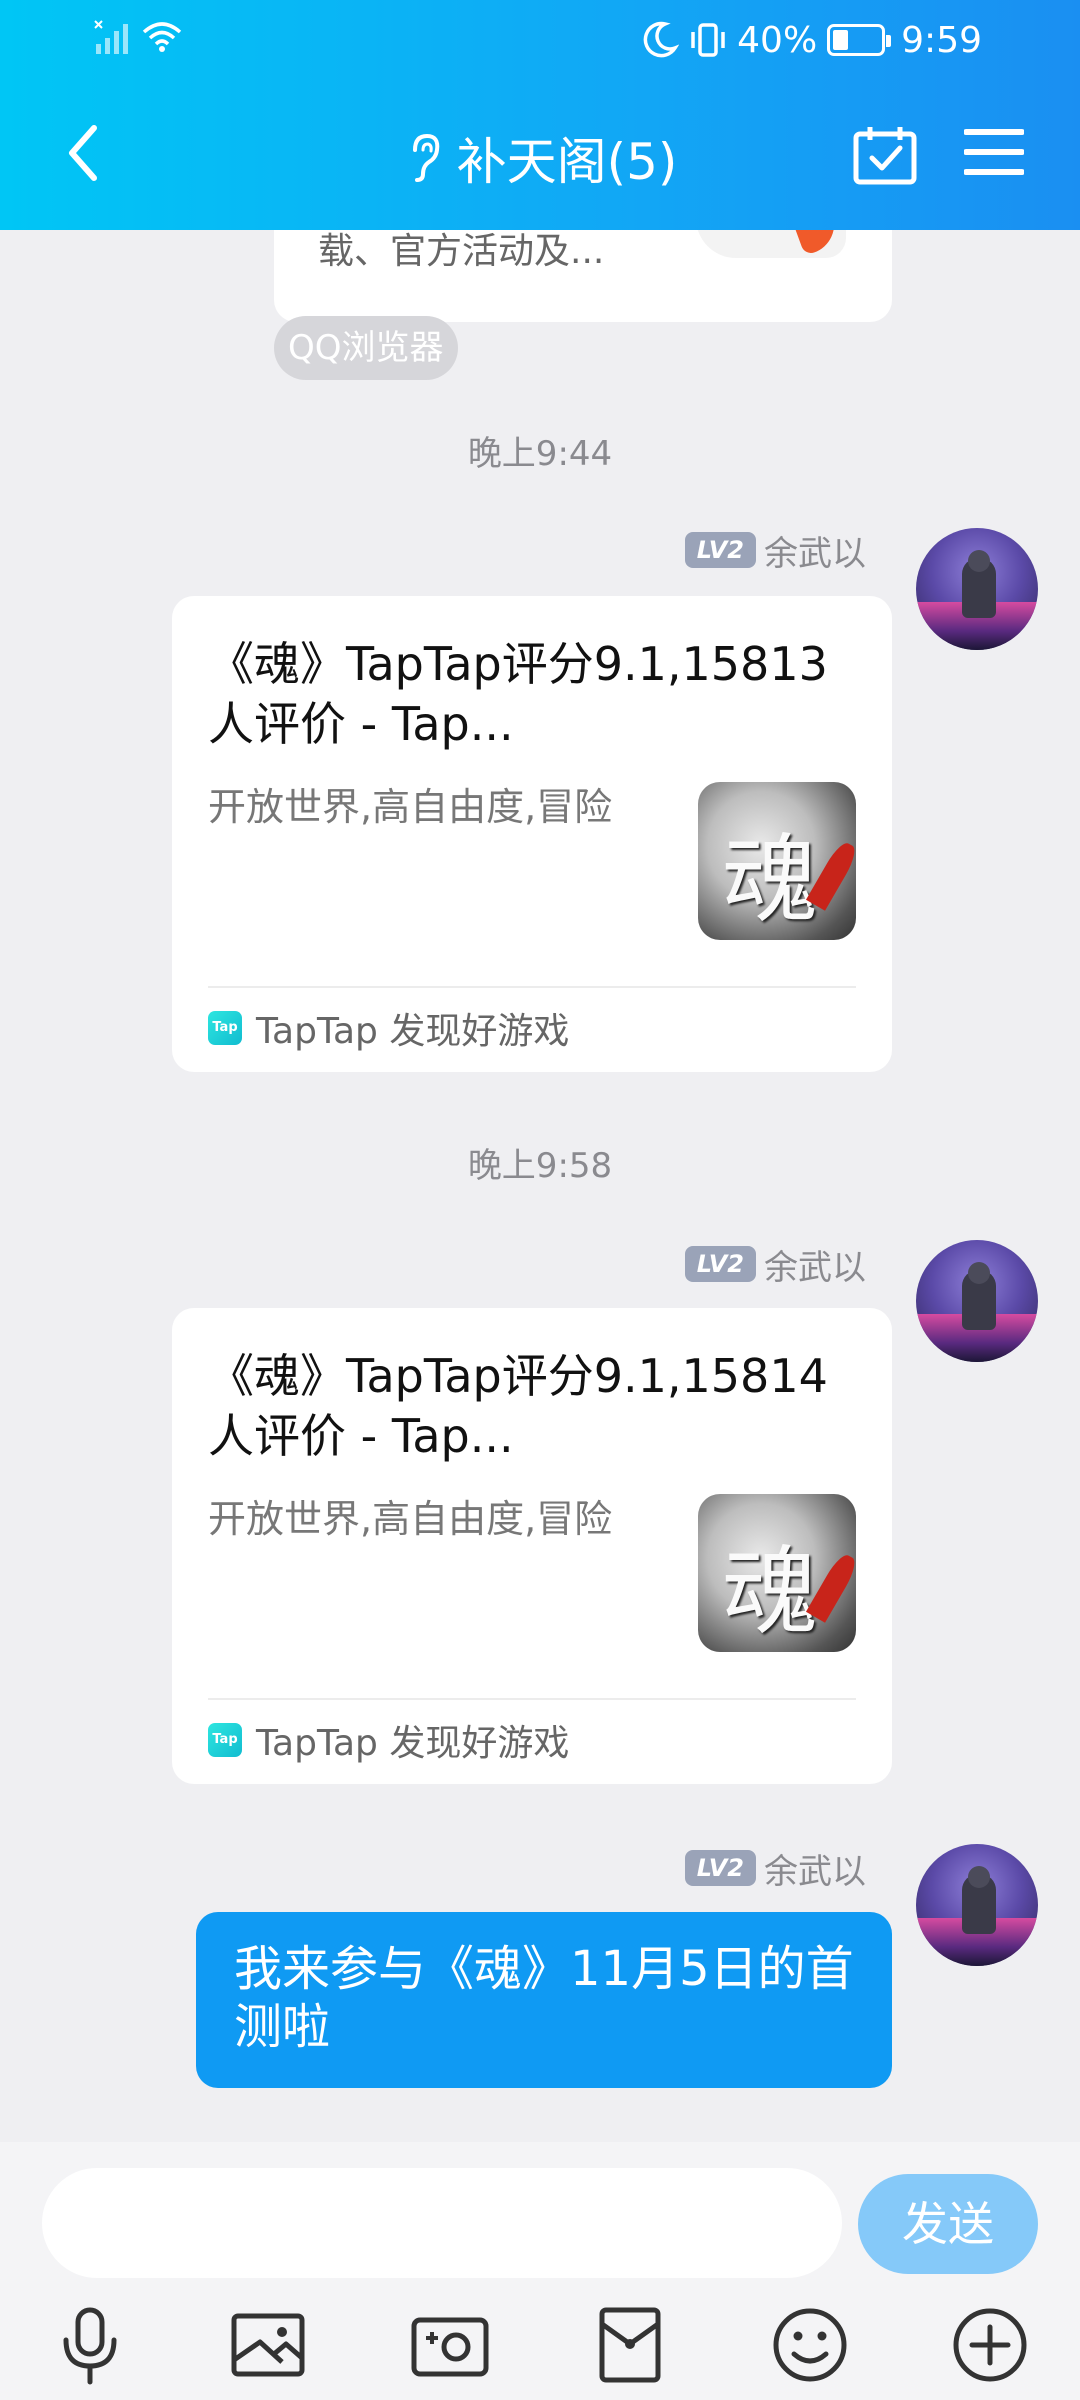 The image size is (1080, 2400). What do you see at coordinates (425, 157) in the screenshot?
I see `ear-icon` at bounding box center [425, 157].